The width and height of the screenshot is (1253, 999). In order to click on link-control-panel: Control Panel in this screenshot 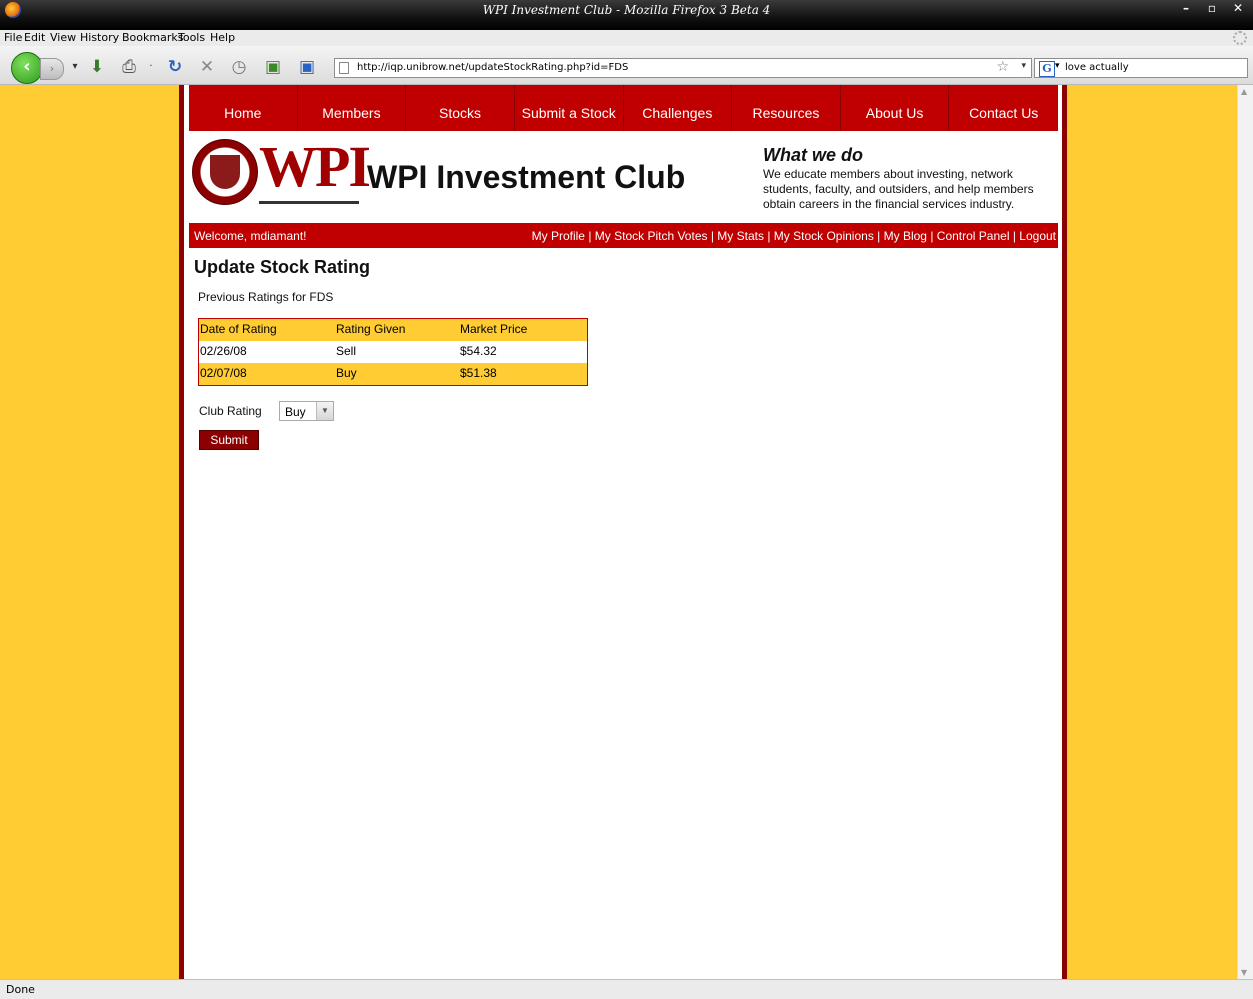, I will do `click(973, 236)`.